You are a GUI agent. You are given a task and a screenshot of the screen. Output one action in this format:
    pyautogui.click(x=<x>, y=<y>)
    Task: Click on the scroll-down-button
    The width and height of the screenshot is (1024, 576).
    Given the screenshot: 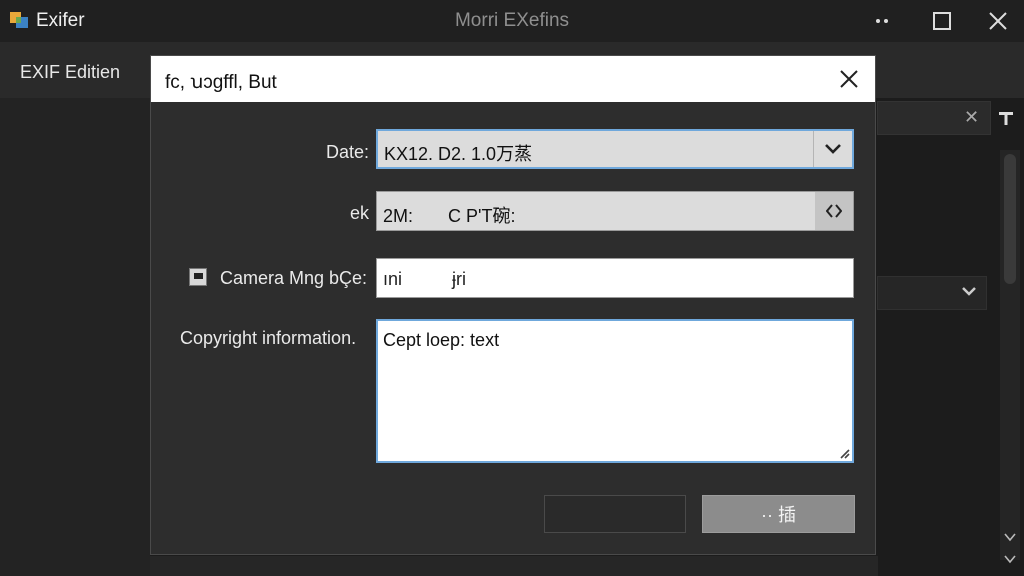 What is the action you would take?
    pyautogui.click(x=1010, y=537)
    